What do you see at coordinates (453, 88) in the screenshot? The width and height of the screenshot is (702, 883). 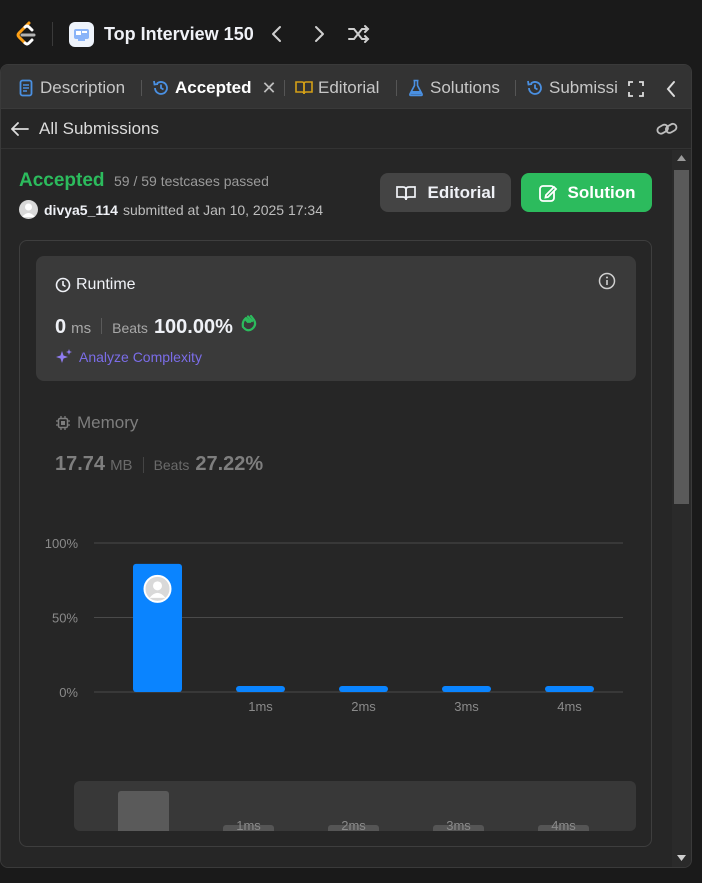 I see `tab-solutions: Solutions` at bounding box center [453, 88].